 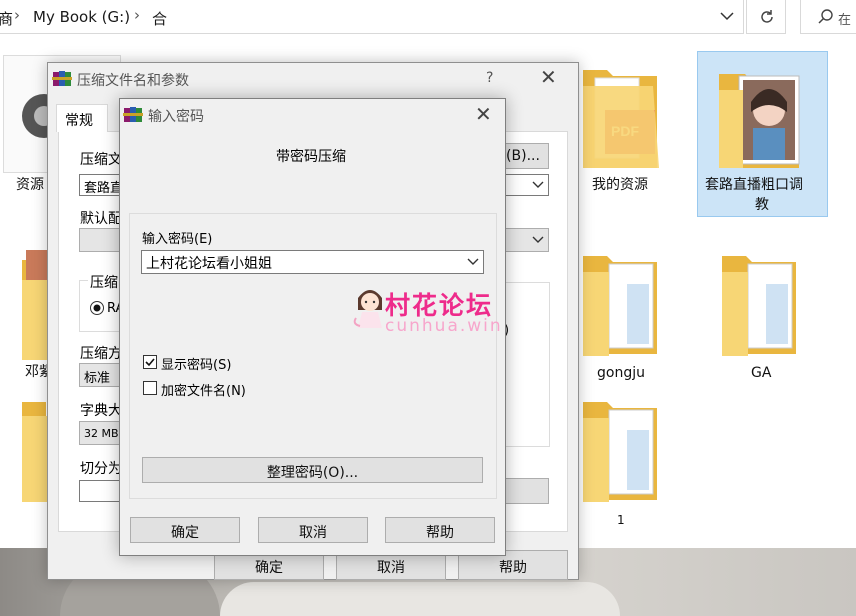 What do you see at coordinates (100, 491) in the screenshot?
I see `split-combobox` at bounding box center [100, 491].